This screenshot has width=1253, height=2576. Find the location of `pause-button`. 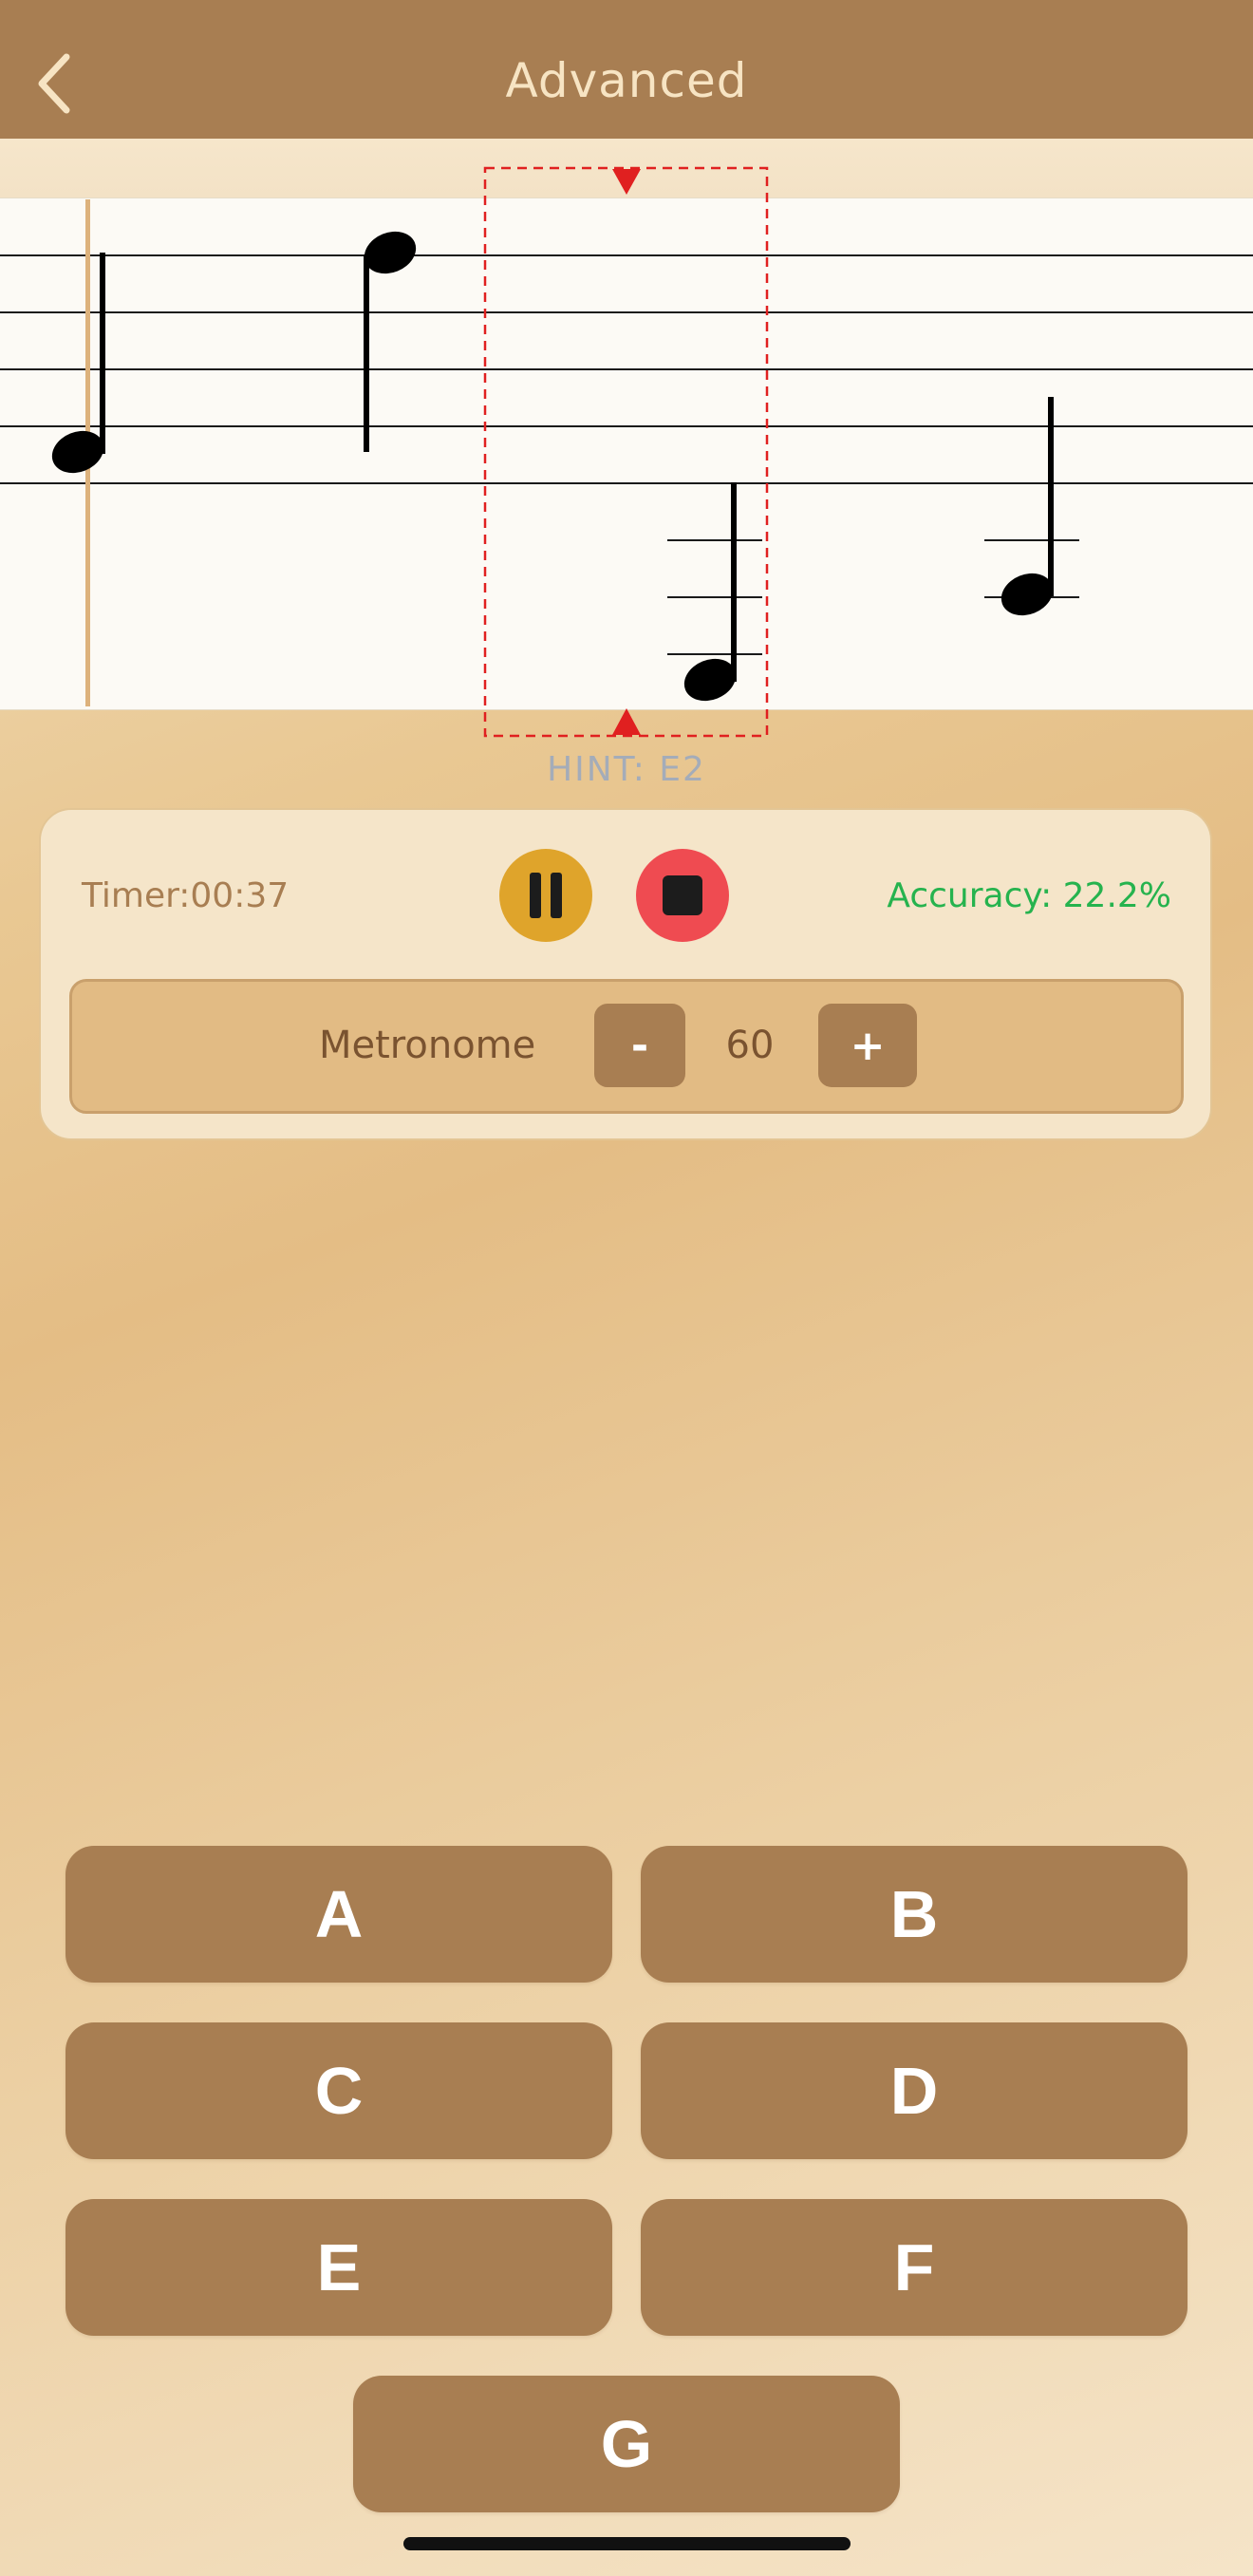

pause-button is located at coordinates (545, 895).